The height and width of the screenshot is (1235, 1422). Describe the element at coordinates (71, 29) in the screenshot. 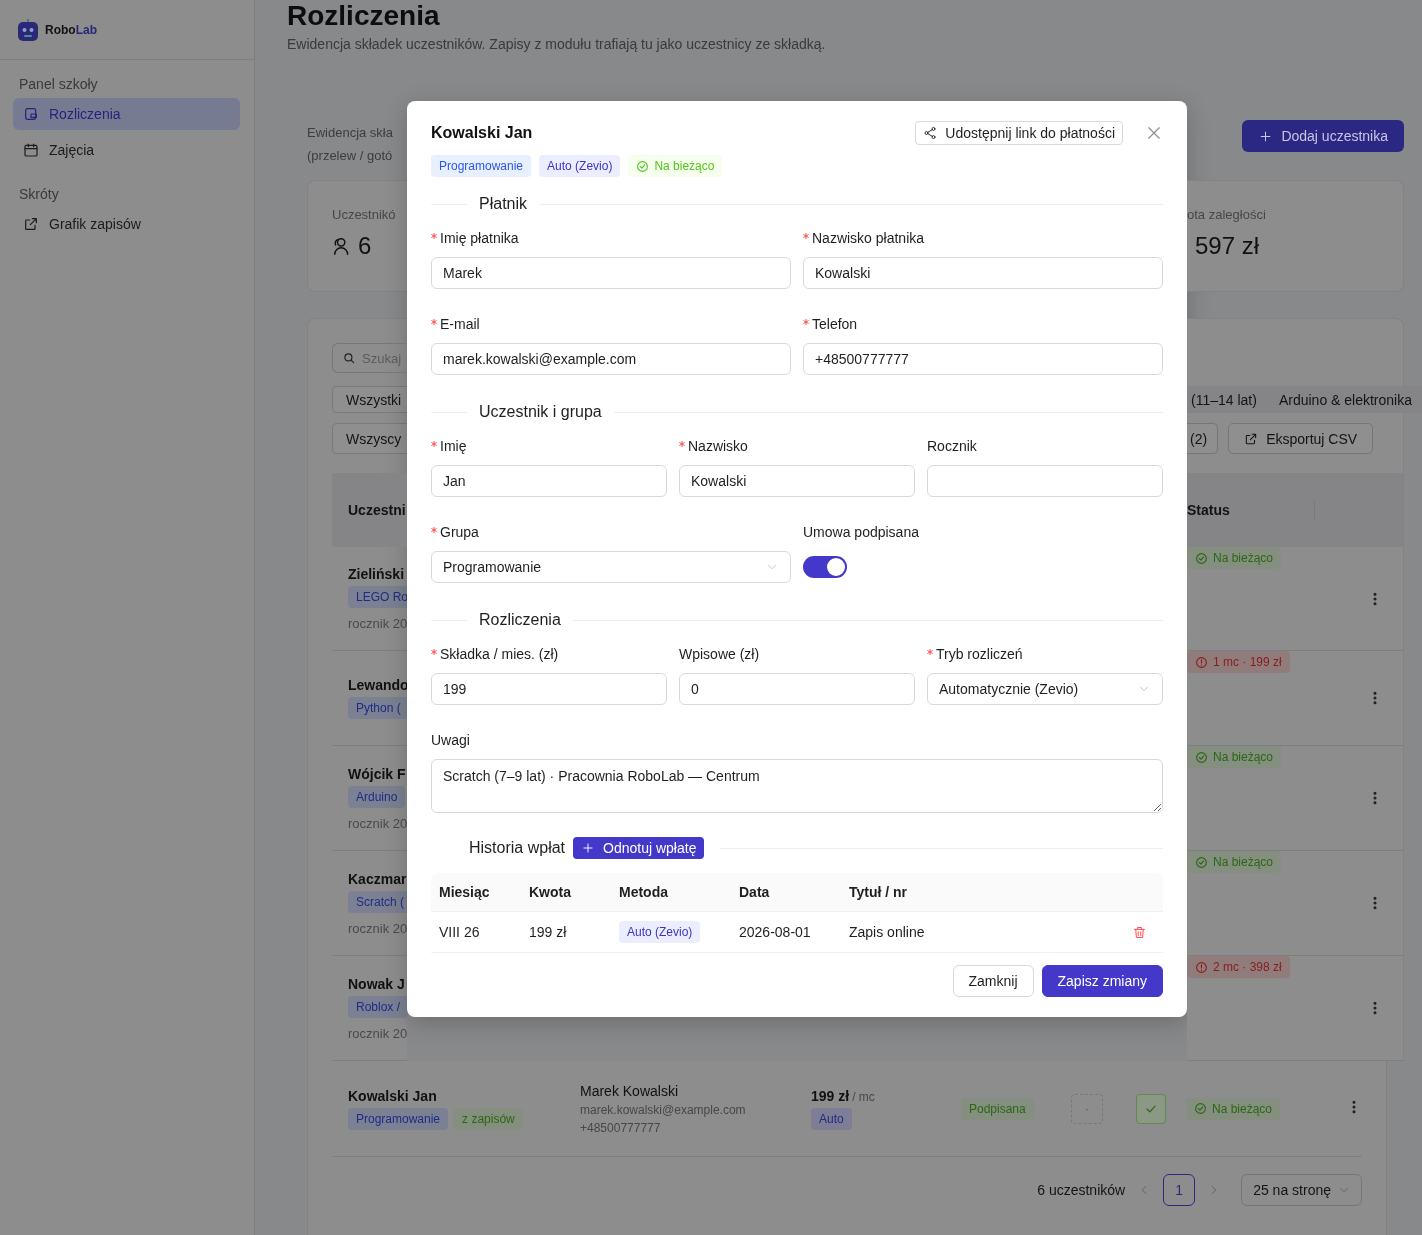

I see `brand-name: RoboLab` at that location.